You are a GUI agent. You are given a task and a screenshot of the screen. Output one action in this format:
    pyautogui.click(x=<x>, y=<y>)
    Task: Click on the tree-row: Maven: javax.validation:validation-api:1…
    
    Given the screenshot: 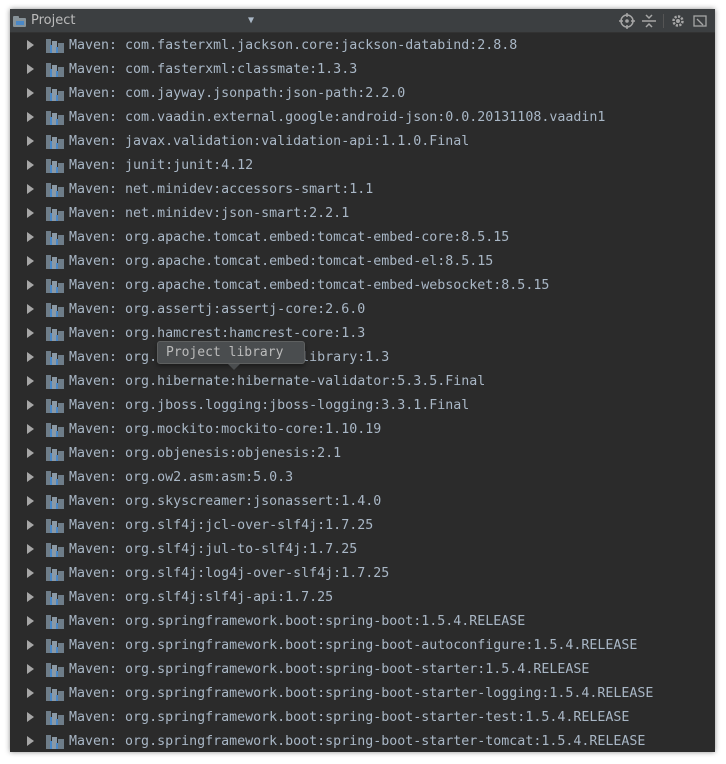 What is the action you would take?
    pyautogui.click(x=362, y=141)
    